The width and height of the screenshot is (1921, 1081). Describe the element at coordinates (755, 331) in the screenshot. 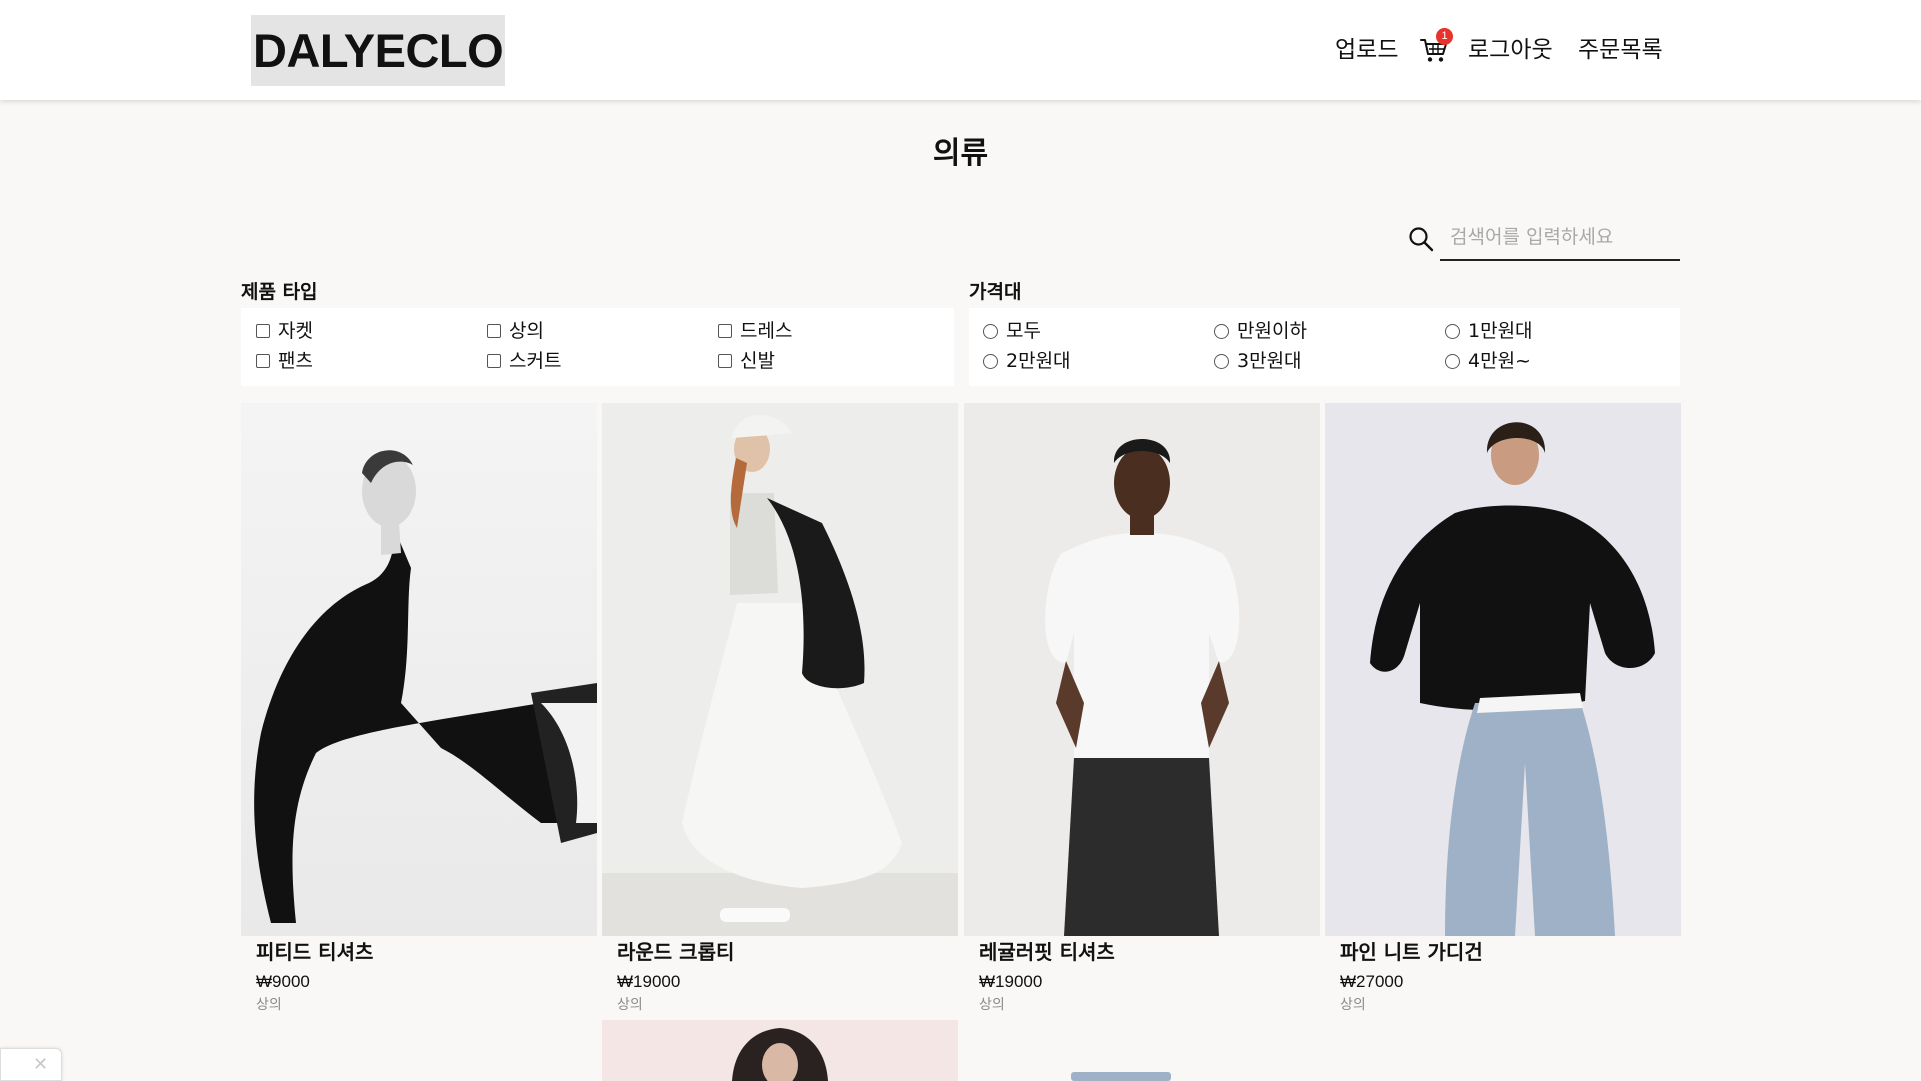

I see `type-option-dress: 드레스` at that location.